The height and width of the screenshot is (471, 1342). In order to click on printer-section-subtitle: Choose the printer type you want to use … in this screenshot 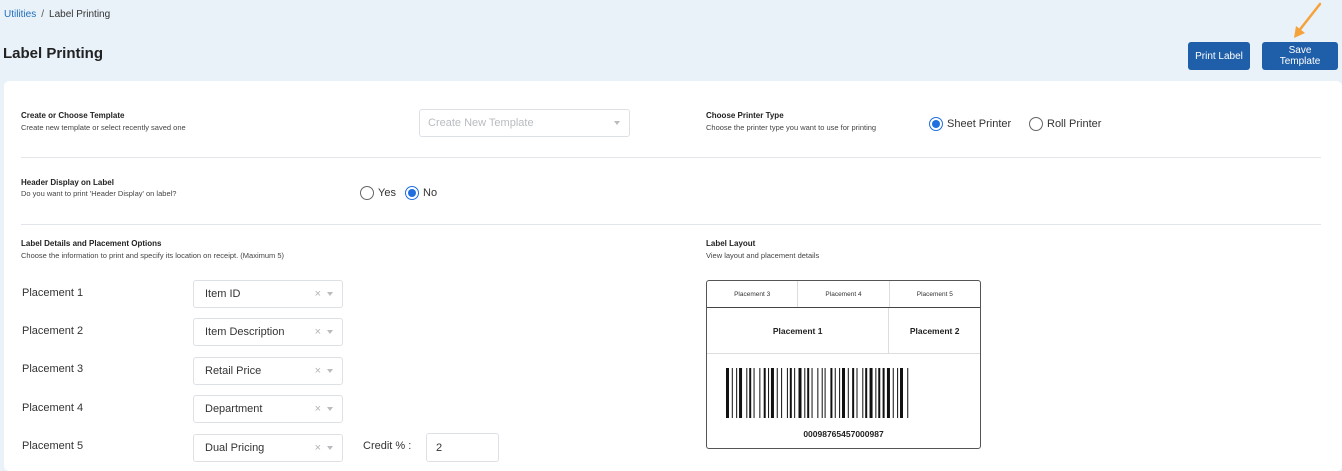, I will do `click(791, 127)`.